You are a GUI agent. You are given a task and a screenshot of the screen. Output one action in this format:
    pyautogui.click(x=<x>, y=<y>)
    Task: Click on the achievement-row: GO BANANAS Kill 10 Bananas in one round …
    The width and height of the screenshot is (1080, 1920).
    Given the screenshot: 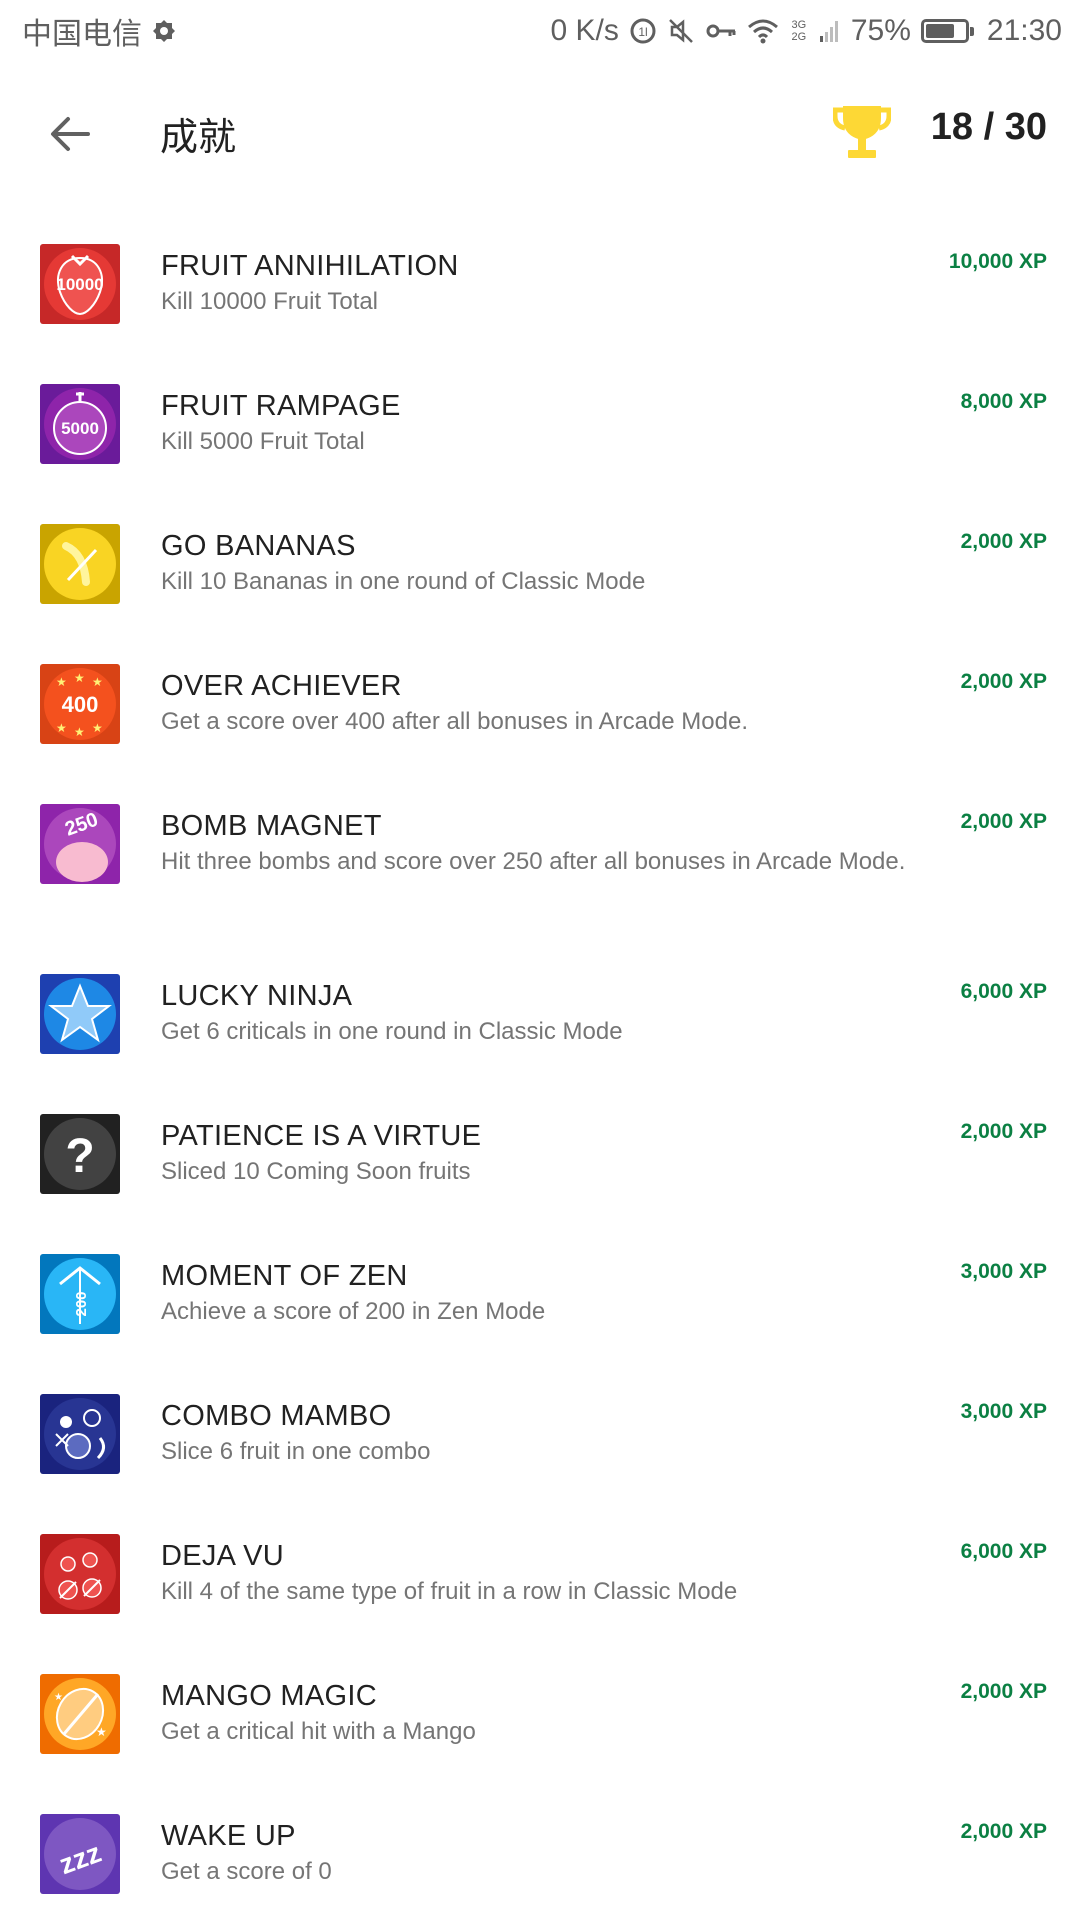 What is the action you would take?
    pyautogui.click(x=540, y=550)
    